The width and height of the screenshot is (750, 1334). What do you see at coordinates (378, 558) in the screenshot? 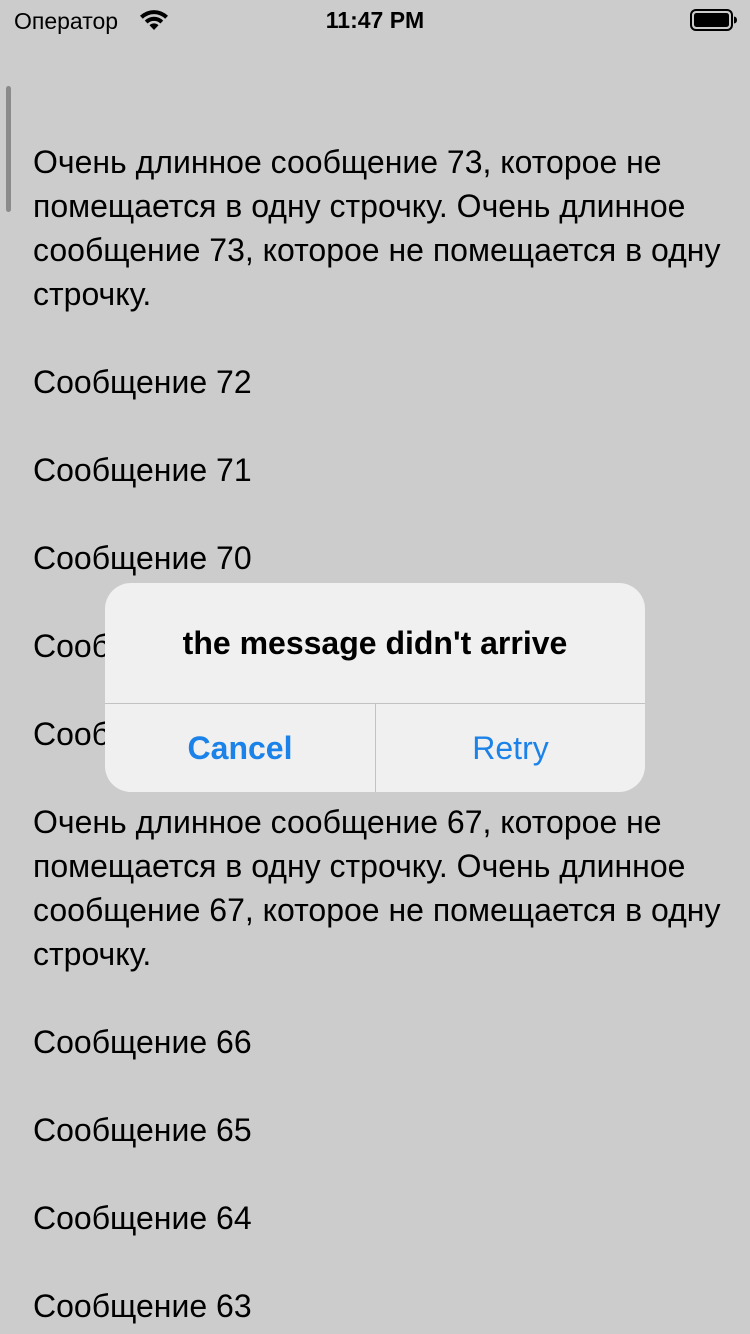
I see `message-item: Сообщение 70` at bounding box center [378, 558].